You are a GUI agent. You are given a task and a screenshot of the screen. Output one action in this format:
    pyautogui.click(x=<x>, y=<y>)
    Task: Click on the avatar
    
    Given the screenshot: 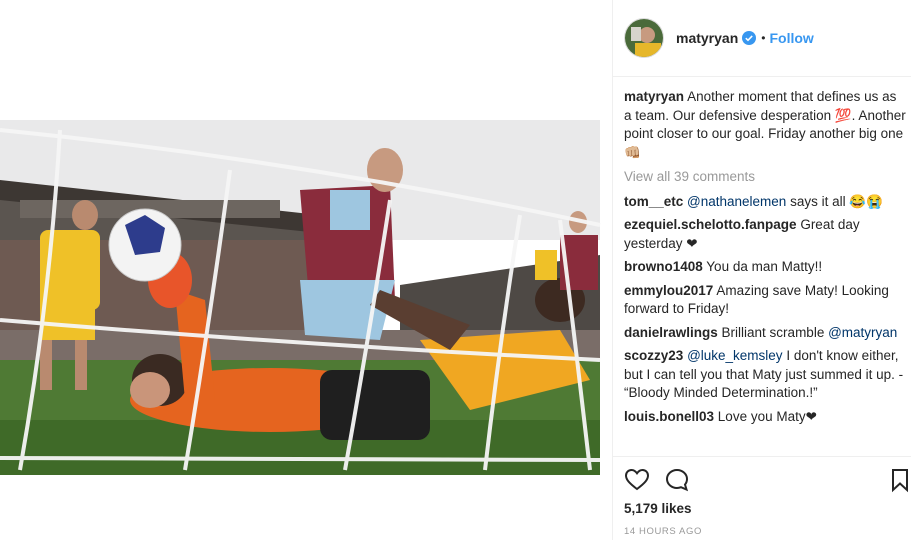 What is the action you would take?
    pyautogui.click(x=644, y=38)
    